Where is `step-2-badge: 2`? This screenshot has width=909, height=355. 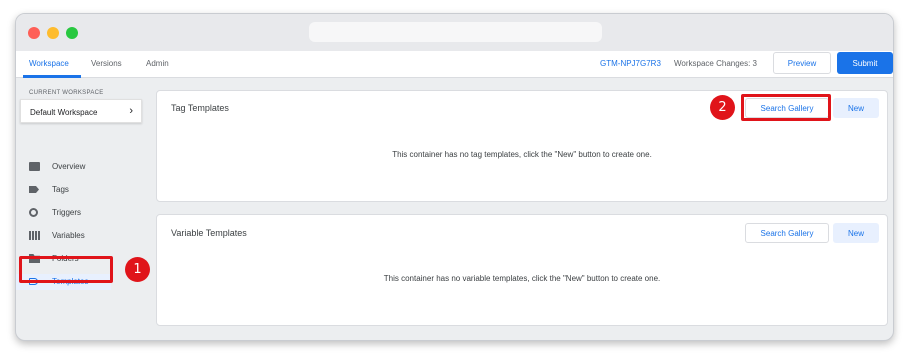
step-2-badge: 2 is located at coordinates (722, 107).